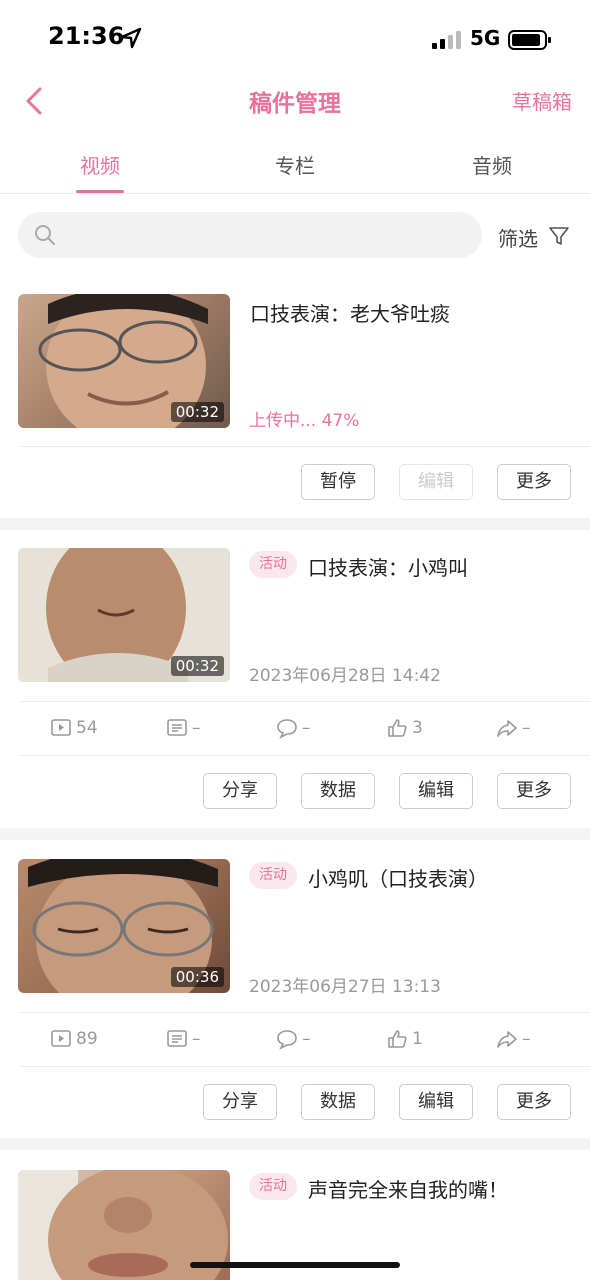  What do you see at coordinates (100, 191) in the screenshot?
I see `active-tab-indicator` at bounding box center [100, 191].